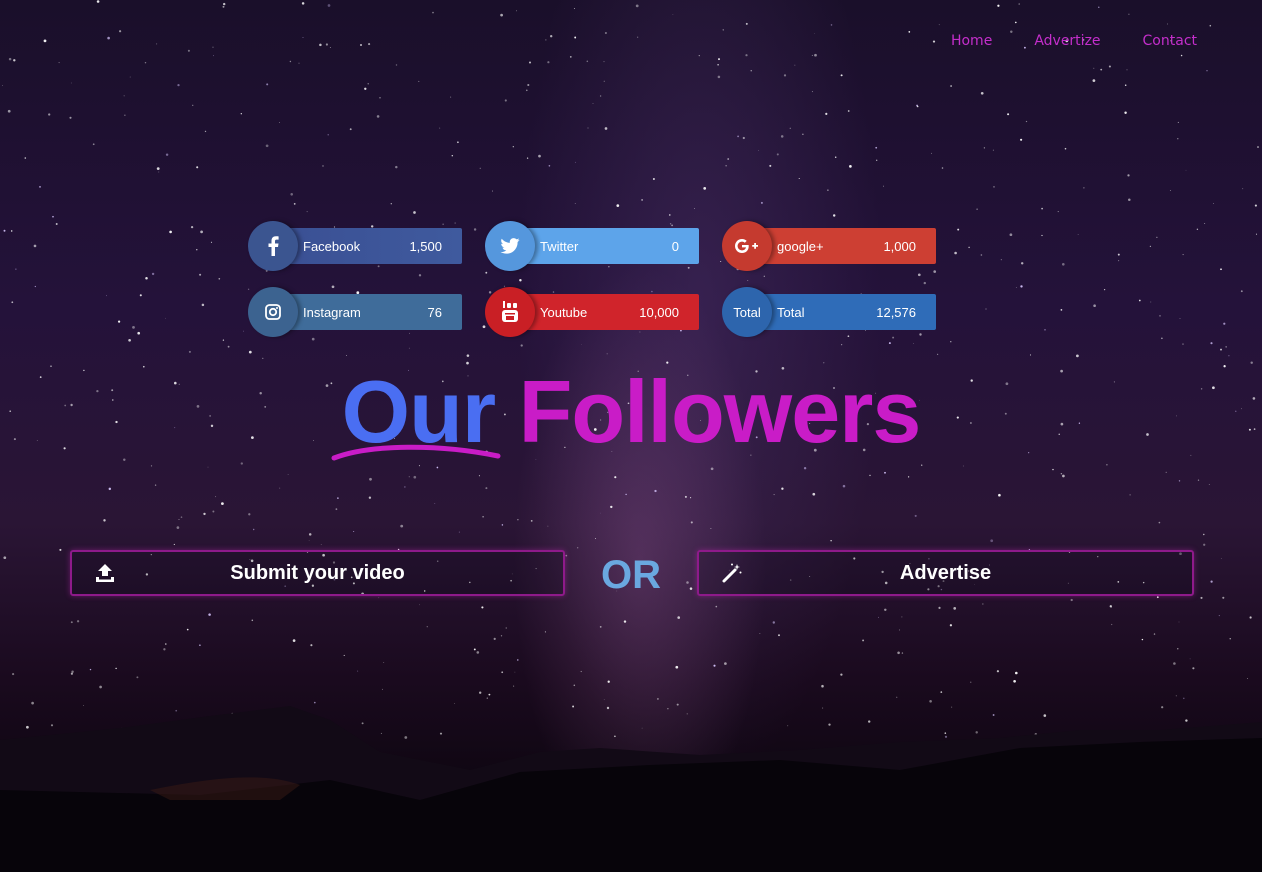 This screenshot has height=872, width=1262. I want to click on upload-icon, so click(105, 576).